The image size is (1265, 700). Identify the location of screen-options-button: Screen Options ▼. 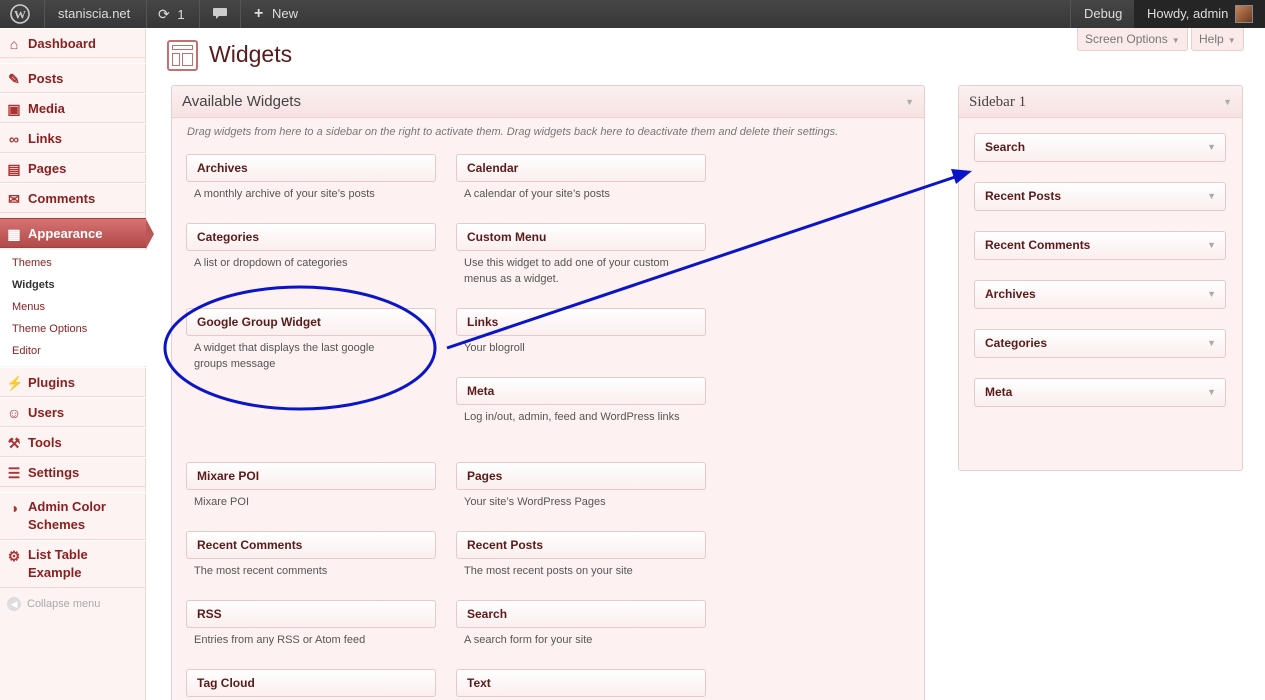
(1132, 39).